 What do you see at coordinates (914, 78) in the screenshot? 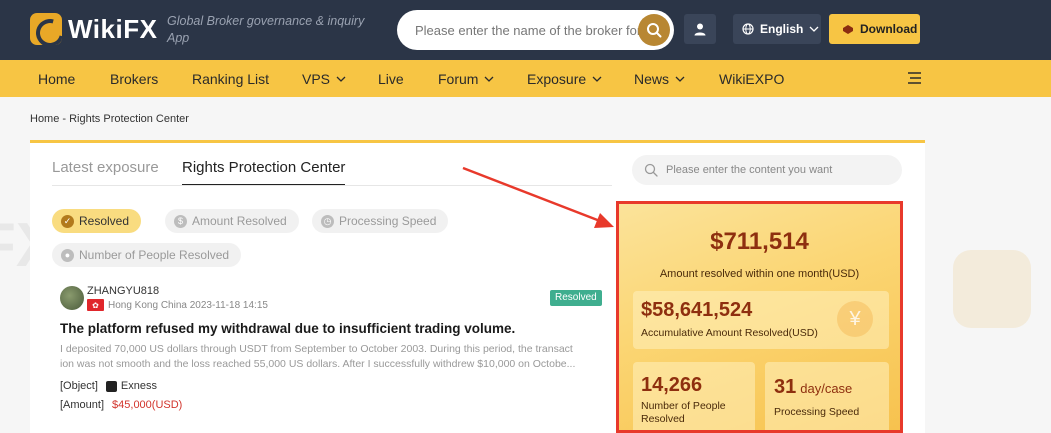
I see `menu-icon` at bounding box center [914, 78].